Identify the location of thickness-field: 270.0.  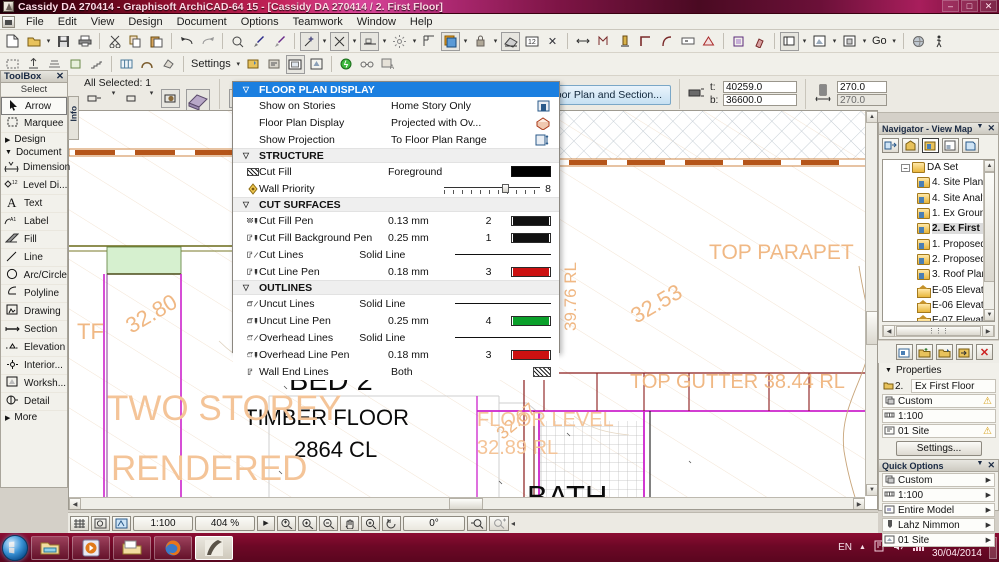
(861, 87).